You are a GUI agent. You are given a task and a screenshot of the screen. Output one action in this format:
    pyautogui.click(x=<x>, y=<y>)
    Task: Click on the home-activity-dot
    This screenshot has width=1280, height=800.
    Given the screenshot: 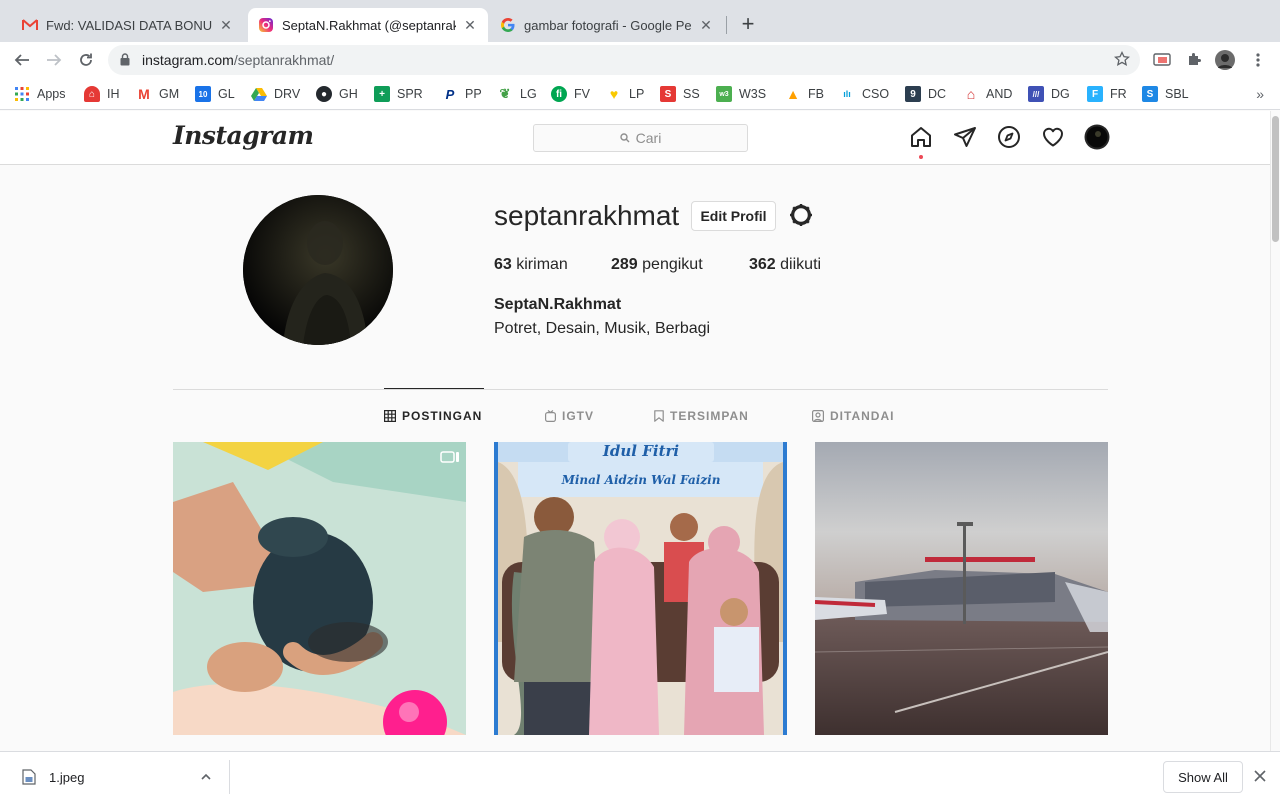 What is the action you would take?
    pyautogui.click(x=921, y=157)
    